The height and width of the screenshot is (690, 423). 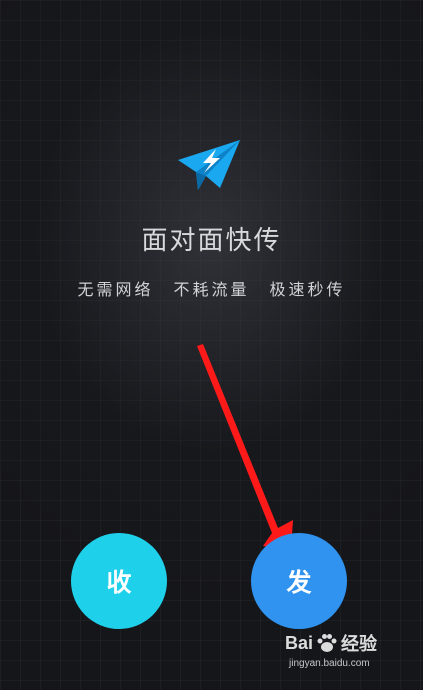 I want to click on send-button: 发, so click(x=299, y=581).